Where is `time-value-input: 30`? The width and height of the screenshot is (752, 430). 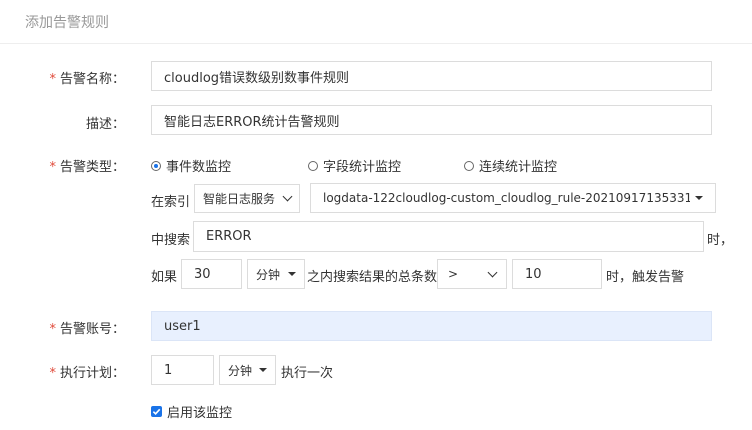 time-value-input: 30 is located at coordinates (211, 274).